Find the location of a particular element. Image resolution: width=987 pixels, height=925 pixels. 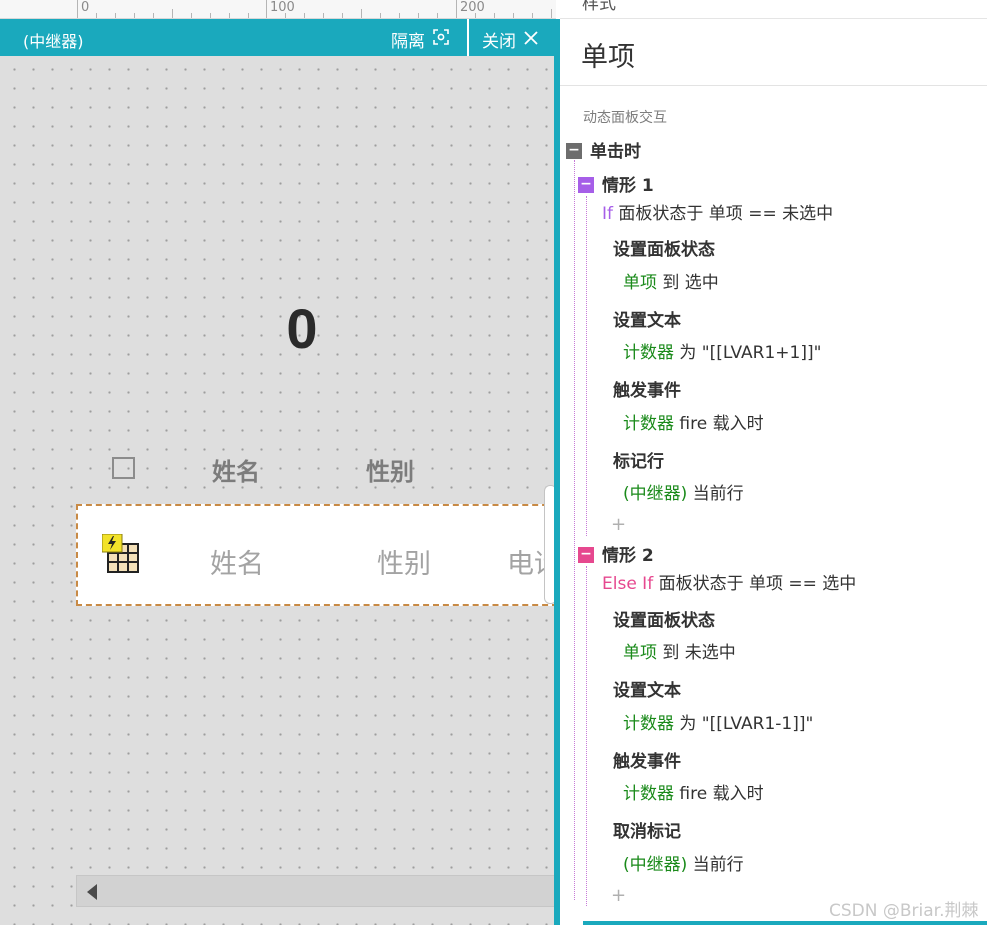

row-gender-cell: 性别 is located at coordinates (404, 564).